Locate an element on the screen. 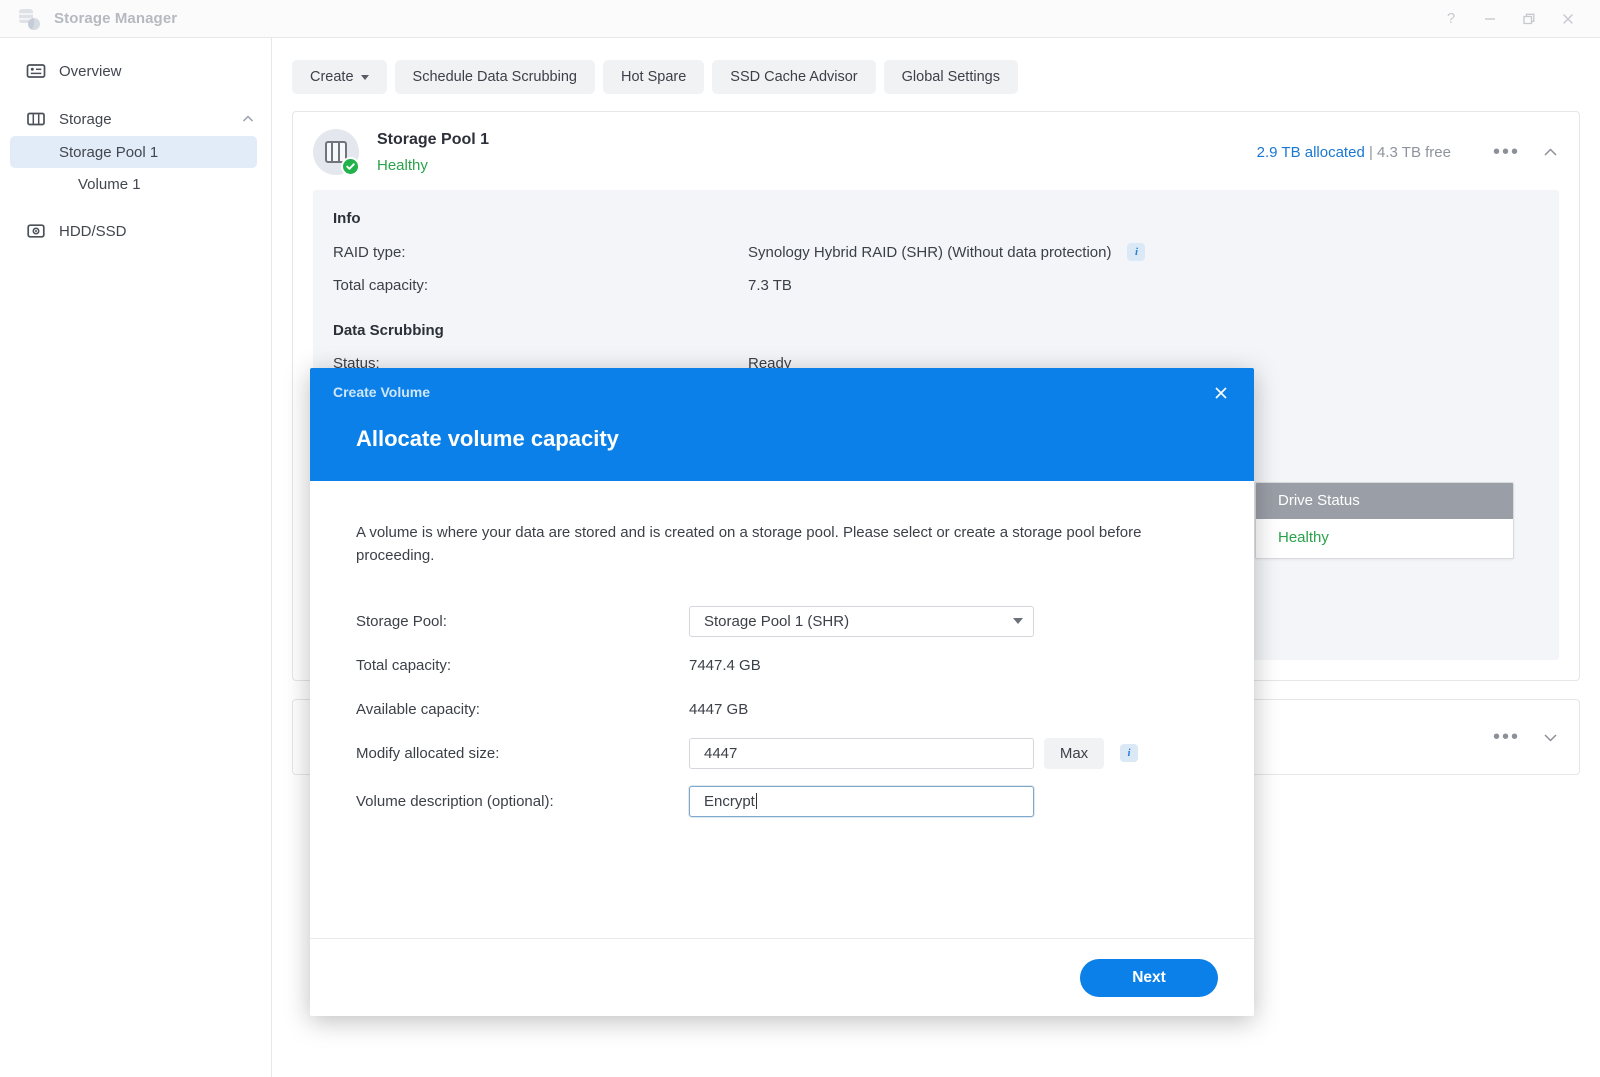 This screenshot has width=1600, height=1077. collapsed-card-actions: ••• is located at coordinates (1526, 737).